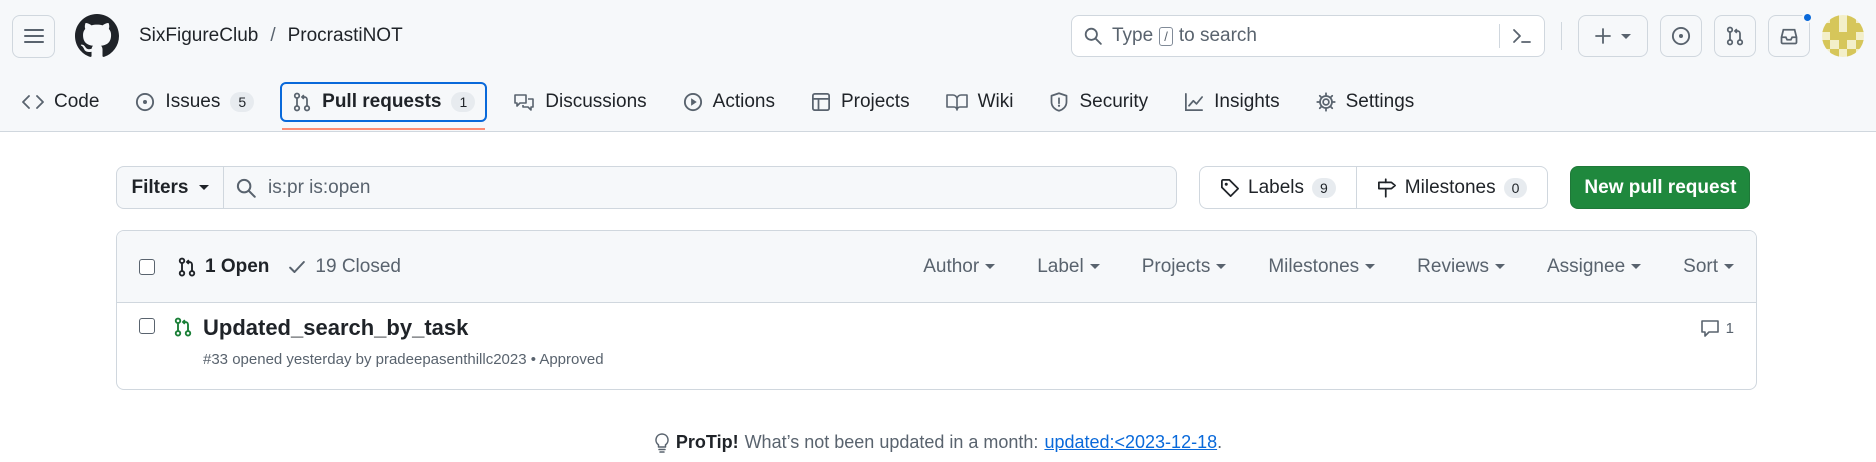 The image size is (1876, 462). Describe the element at coordinates (1059, 102) in the screenshot. I see `shield-icon` at that location.